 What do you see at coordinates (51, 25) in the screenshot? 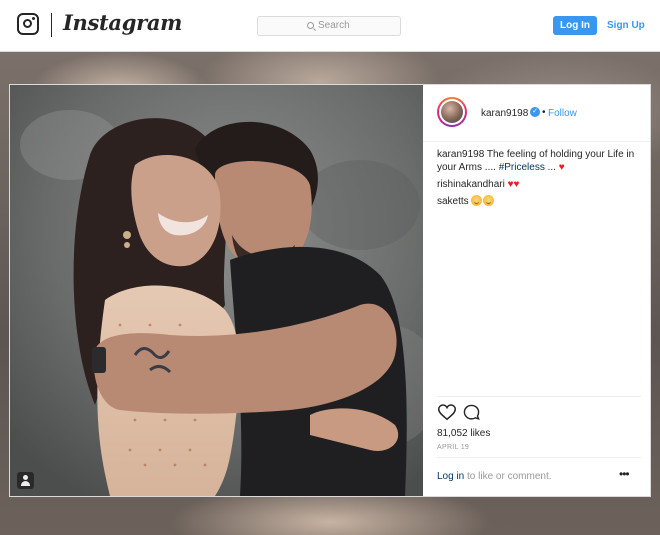
I see `logo-divider` at bounding box center [51, 25].